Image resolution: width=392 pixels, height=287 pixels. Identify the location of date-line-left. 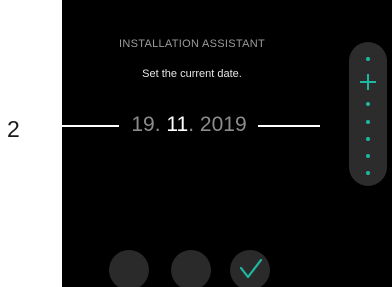
(90, 126).